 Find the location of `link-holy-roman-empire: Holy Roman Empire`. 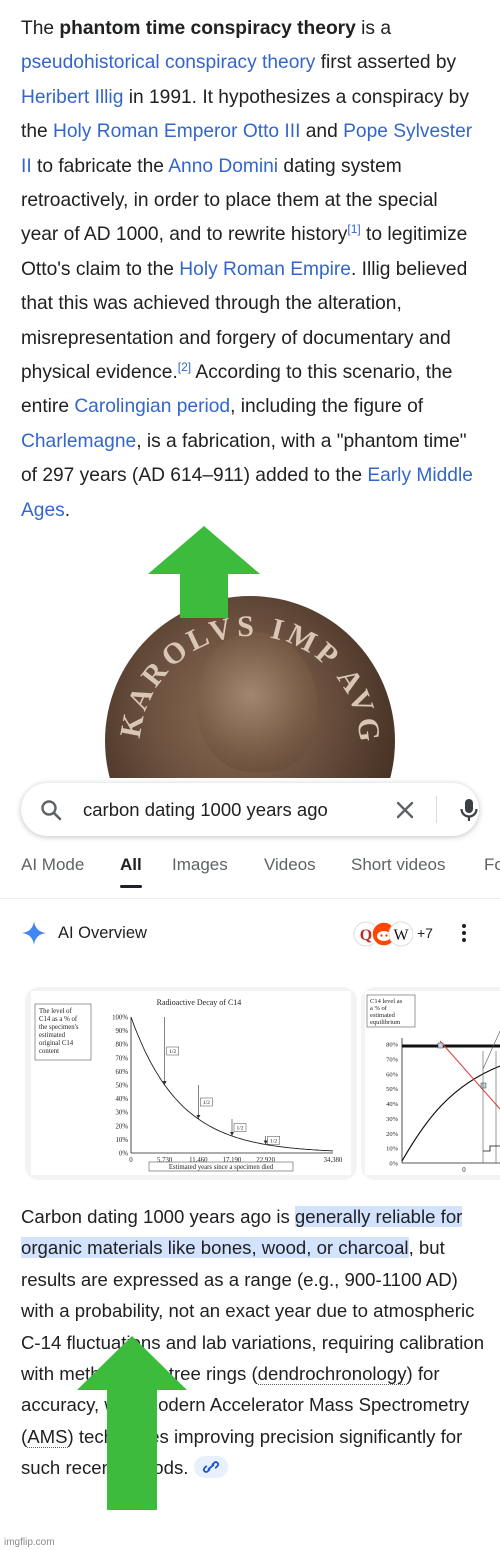

link-holy-roman-empire: Holy Roman Empire is located at coordinates (265, 269).